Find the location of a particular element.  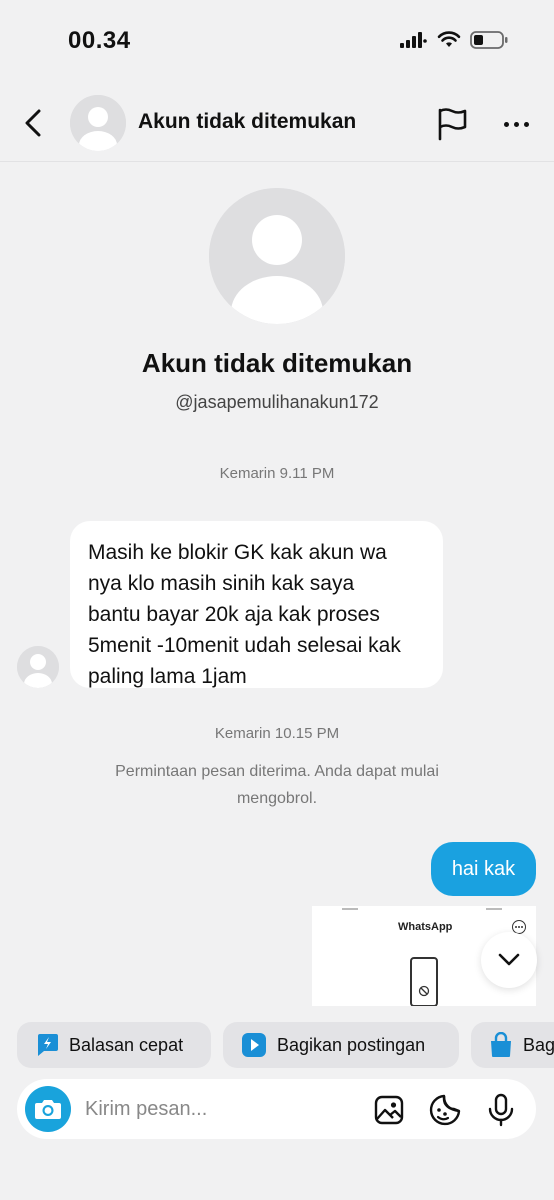

chip-label: Bag is located at coordinates (538, 1044).